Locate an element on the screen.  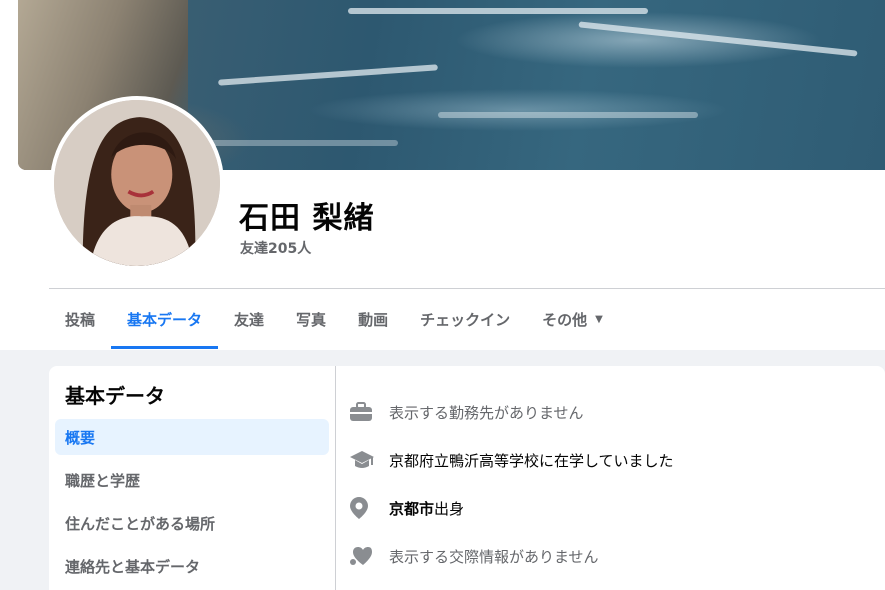
info-education: 京都府立鴨沂高等学校に在学していました is located at coordinates (511, 460).